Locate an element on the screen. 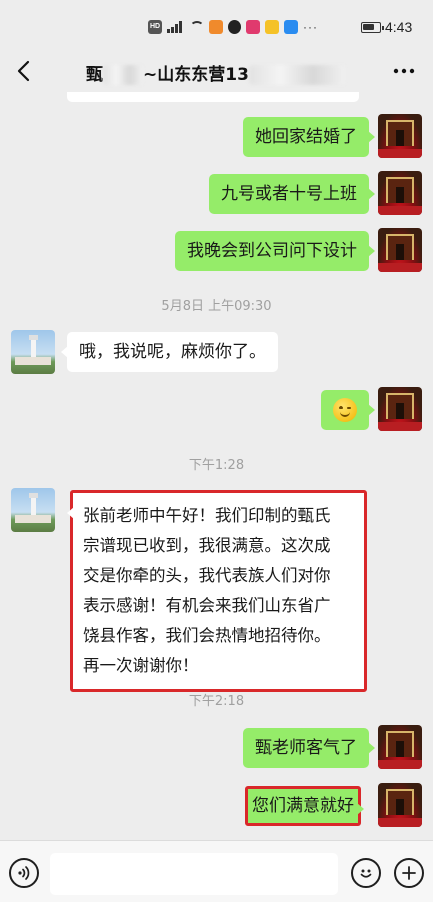  chat-title: 甄 ~山东东营13 is located at coordinates (215, 72).